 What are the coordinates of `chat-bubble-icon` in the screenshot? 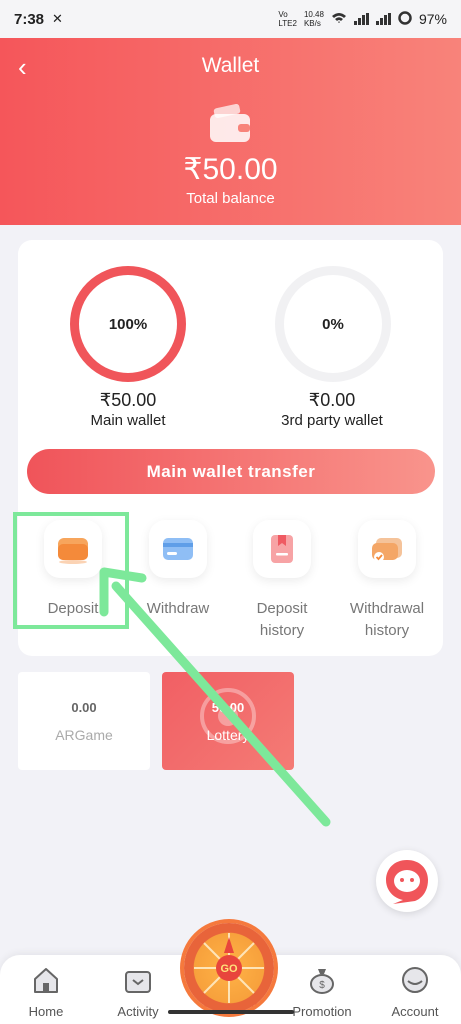 It's located at (407, 882).